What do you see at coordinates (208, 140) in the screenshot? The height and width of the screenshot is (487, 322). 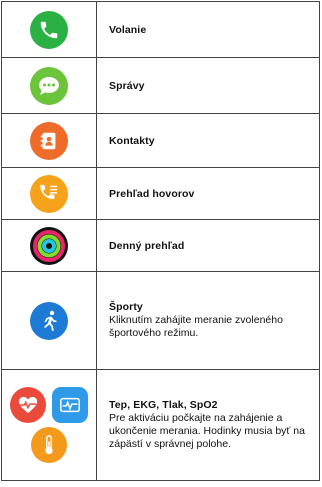 I see `text-cell: Kontakty` at bounding box center [208, 140].